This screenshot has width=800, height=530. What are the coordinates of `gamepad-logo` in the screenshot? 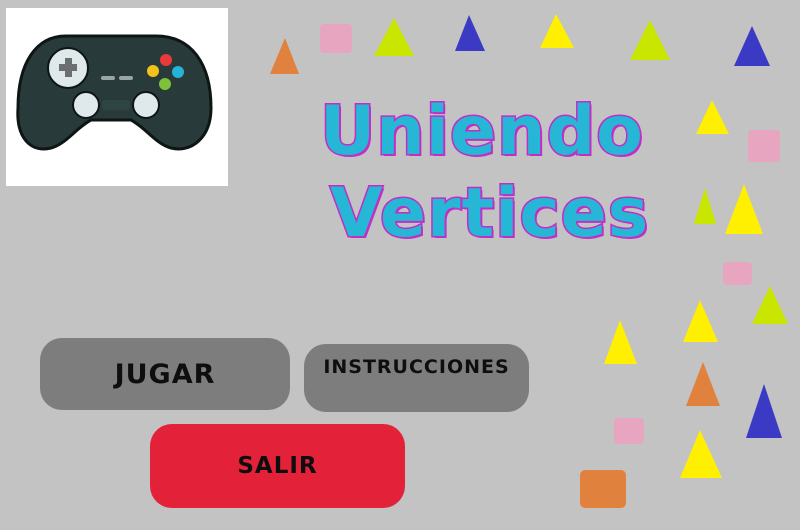 It's located at (117, 97).